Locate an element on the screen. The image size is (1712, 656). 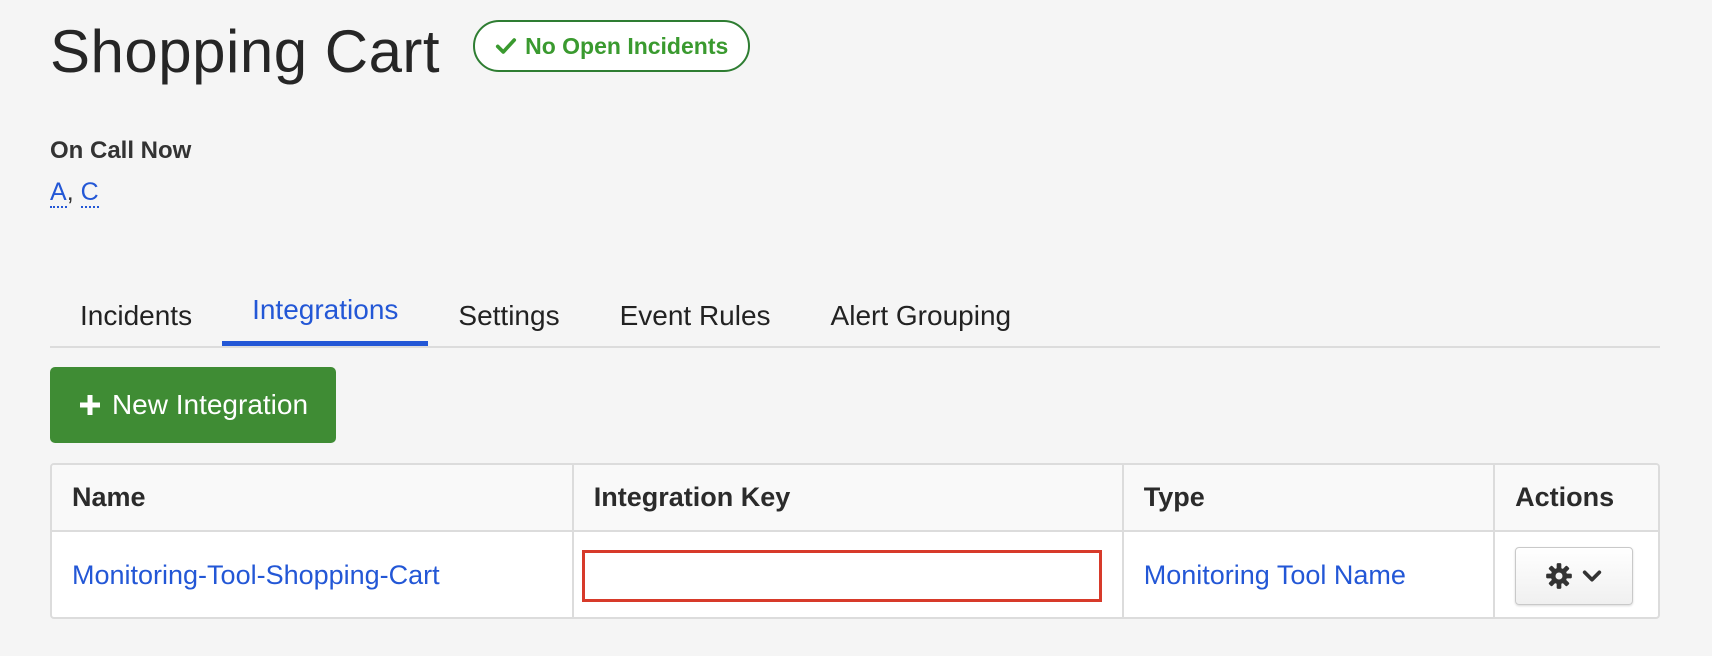
chevron-down-icon is located at coordinates (1592, 575).